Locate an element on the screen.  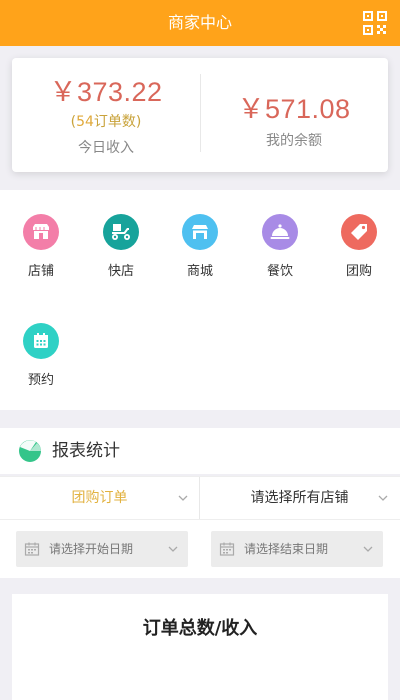
order-type-select: 团购订单 is located at coordinates (99, 498).